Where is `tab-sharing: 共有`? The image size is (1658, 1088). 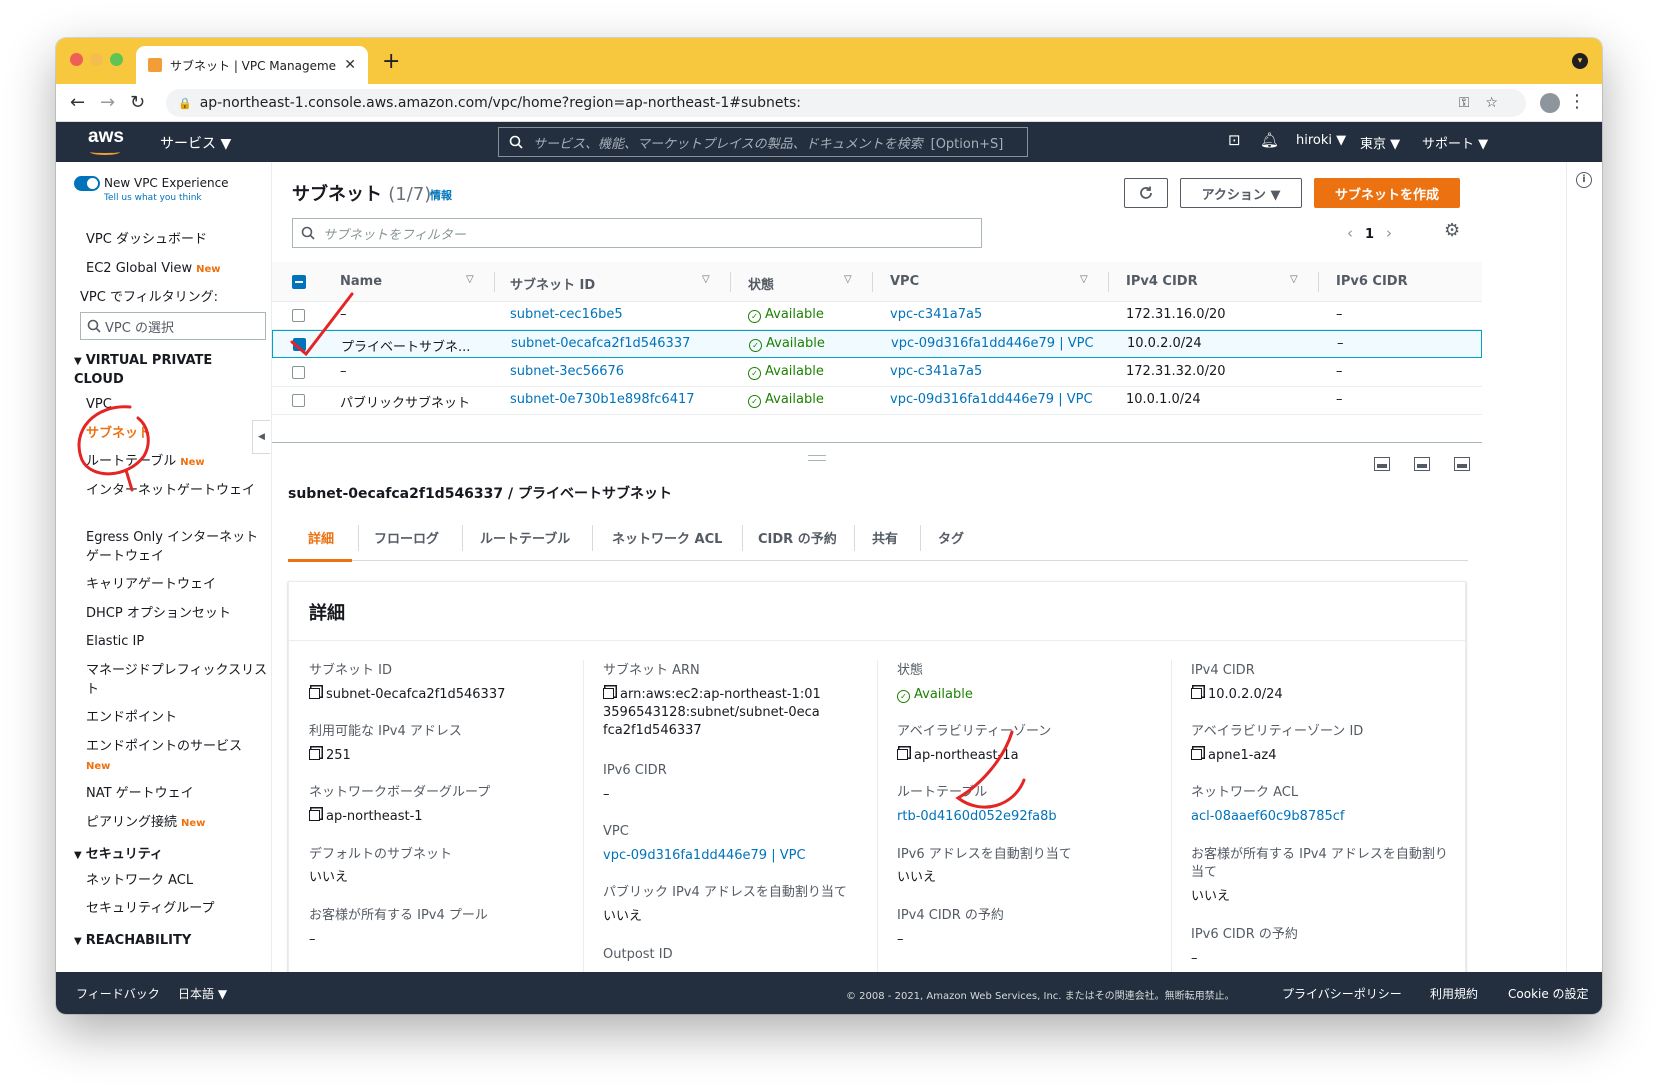 tab-sharing: 共有 is located at coordinates (885, 537).